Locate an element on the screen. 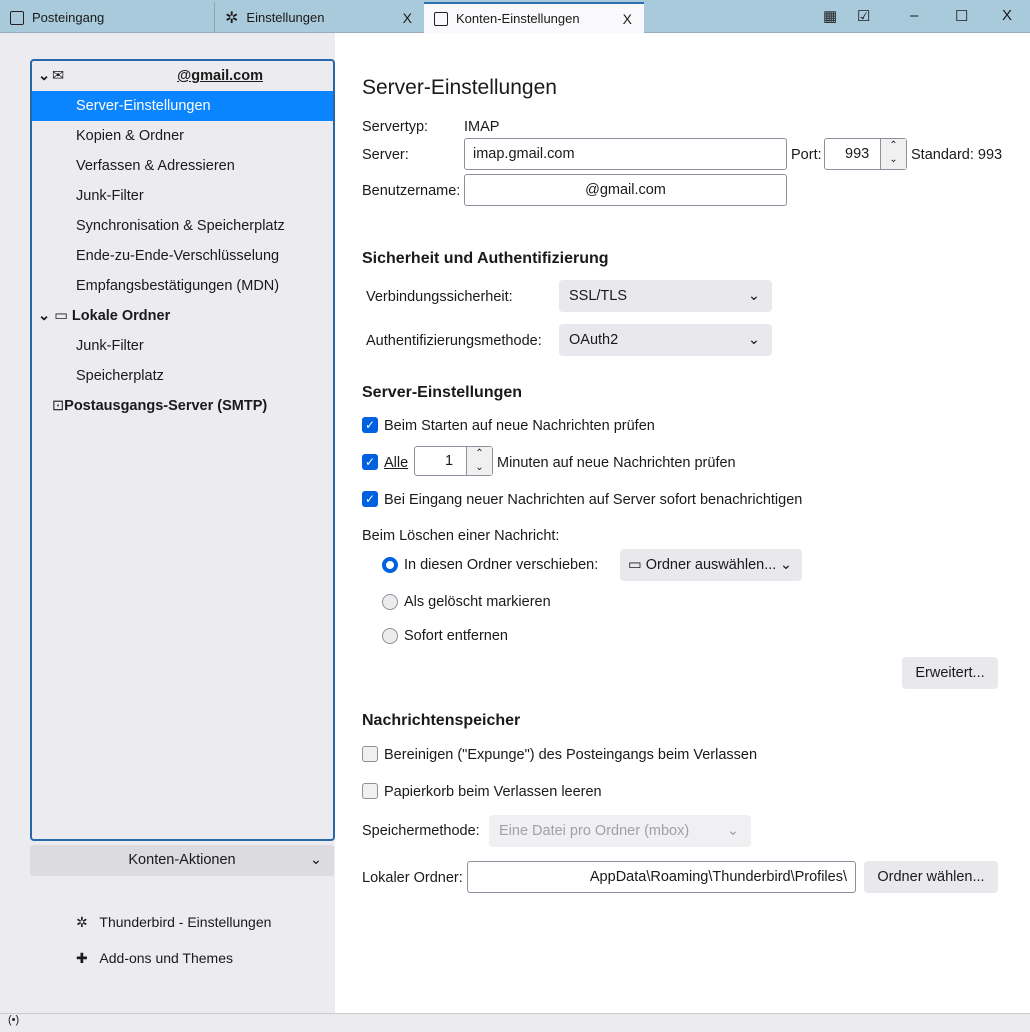  tab-label: Konten-Einstellungen is located at coordinates (518, 18).